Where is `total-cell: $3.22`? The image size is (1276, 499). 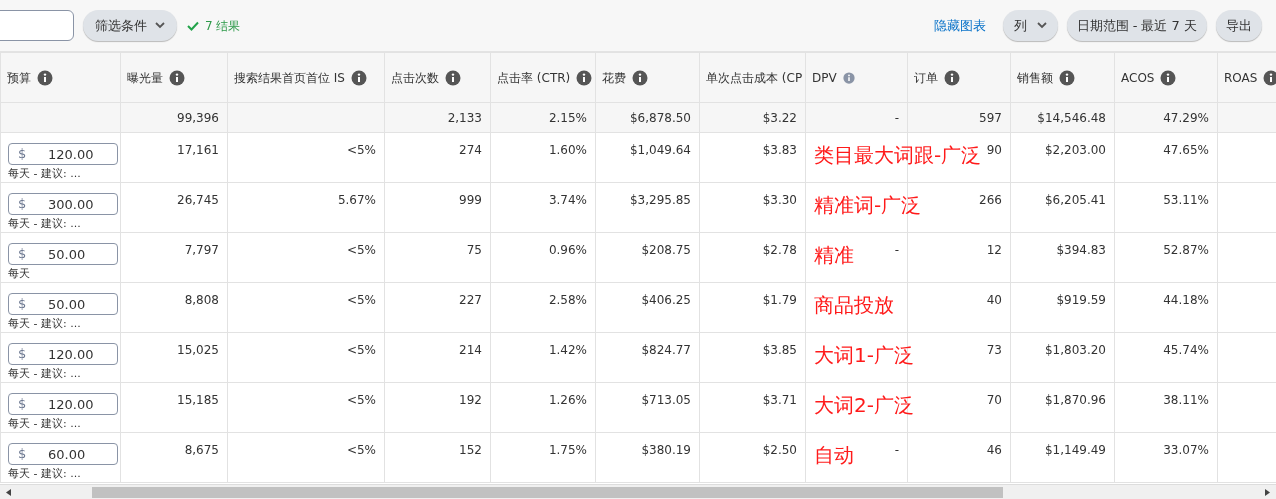
total-cell: $3.22 is located at coordinates (779, 117).